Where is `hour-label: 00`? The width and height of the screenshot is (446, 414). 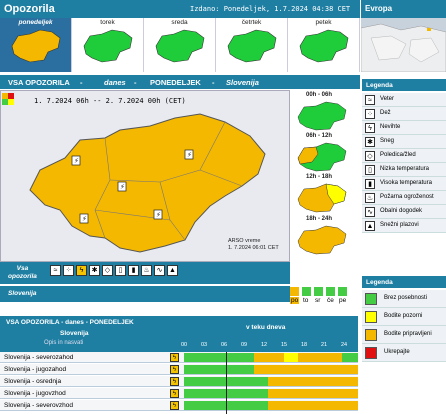
hour-label: 00 is located at coordinates (184, 345).